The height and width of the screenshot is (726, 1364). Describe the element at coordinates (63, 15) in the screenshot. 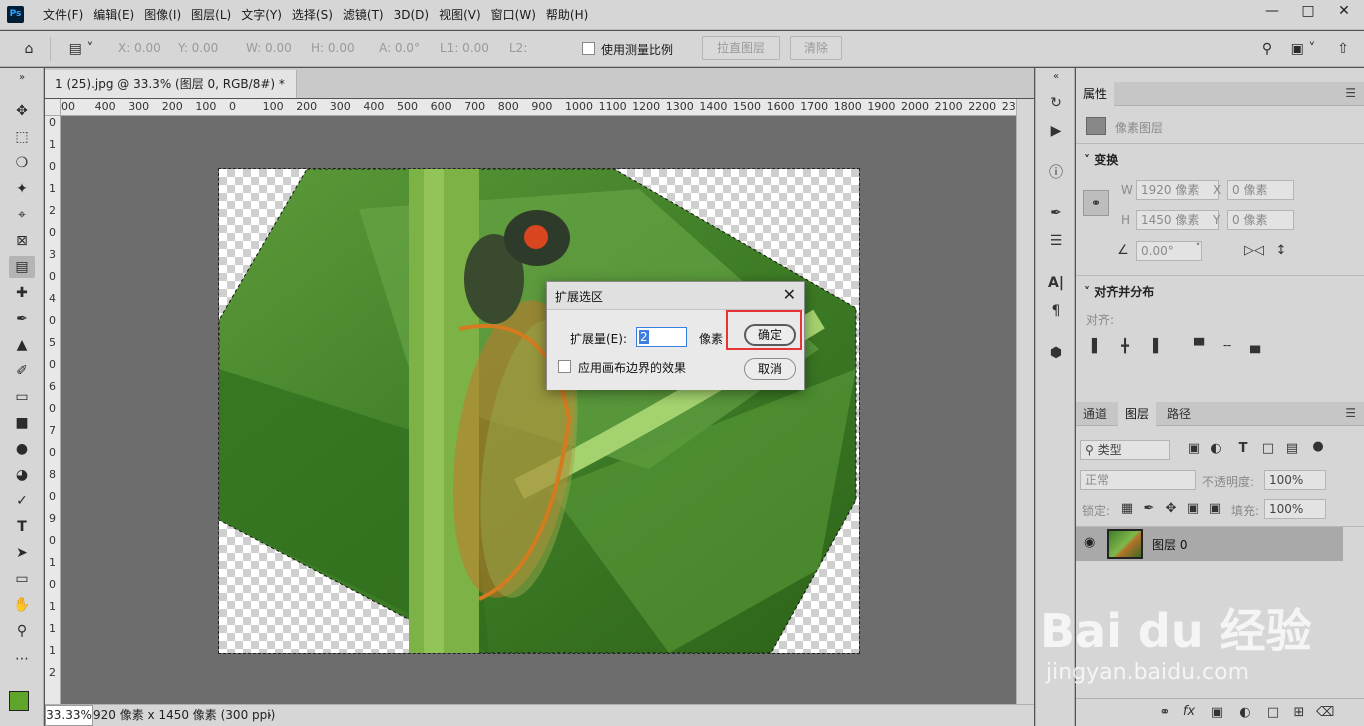

I see `menu-file: 文件(F)` at that location.